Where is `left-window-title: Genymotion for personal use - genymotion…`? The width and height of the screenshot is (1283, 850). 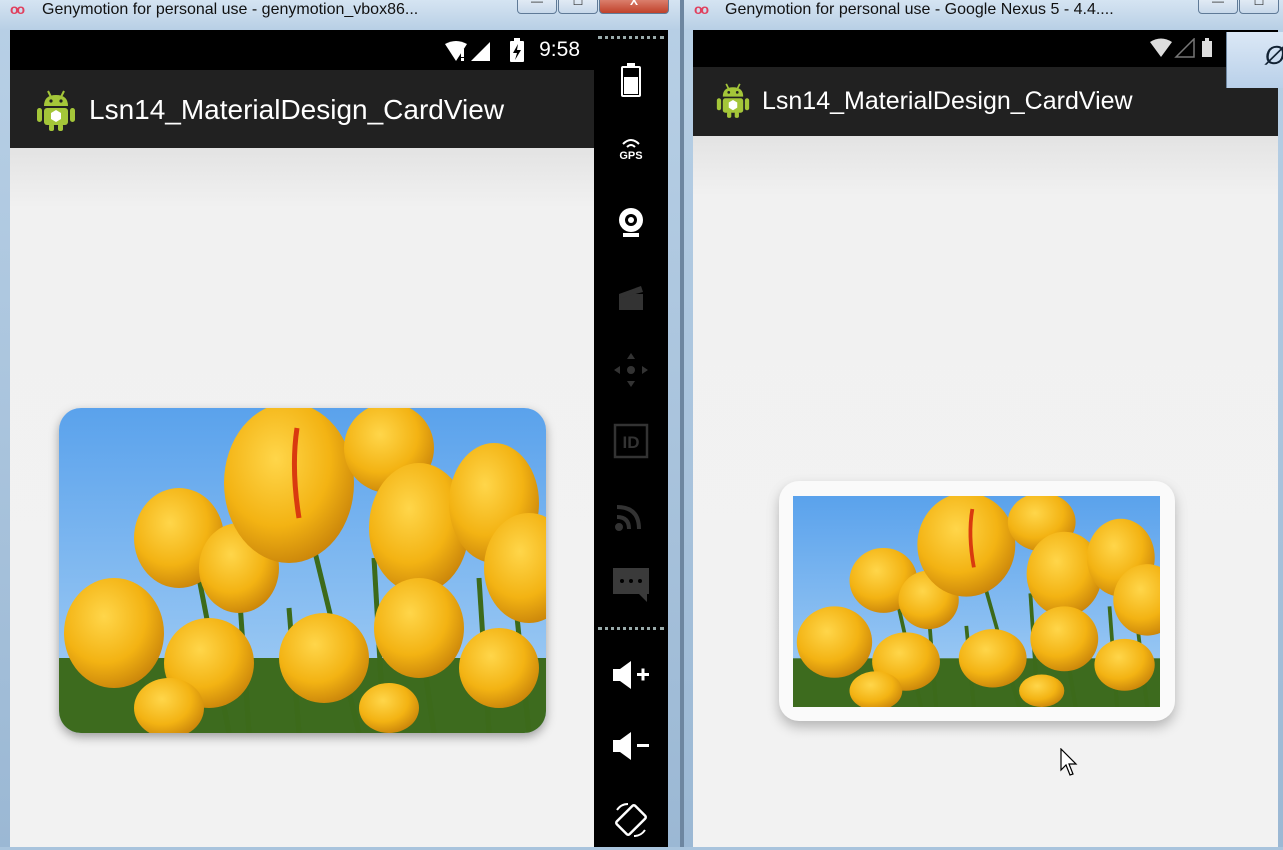
left-window-title: Genymotion for personal use - genymotion… is located at coordinates (230, 9).